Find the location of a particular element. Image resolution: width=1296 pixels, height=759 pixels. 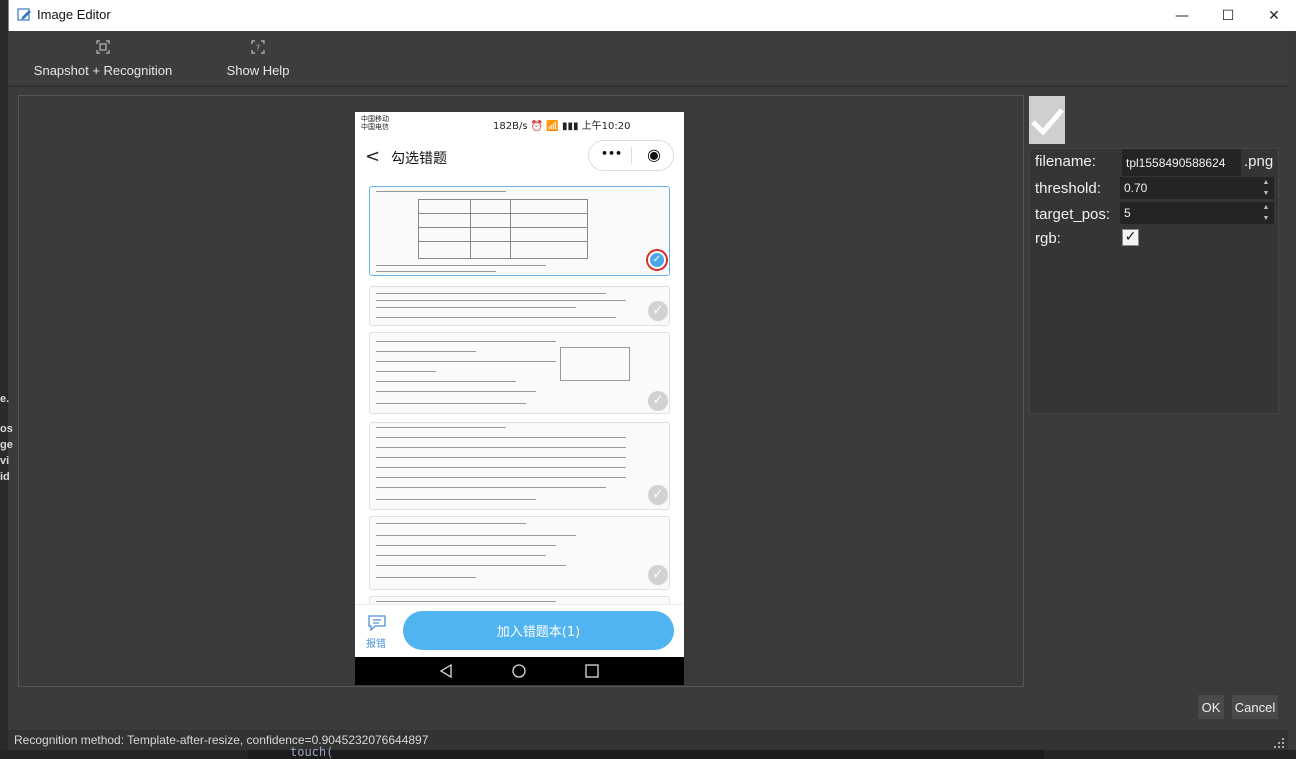

phone-status-bar: 中国移动 中国电信 182B/s ⏰ 📶 ▮▮▮ 上午10:20 is located at coordinates (519, 124).